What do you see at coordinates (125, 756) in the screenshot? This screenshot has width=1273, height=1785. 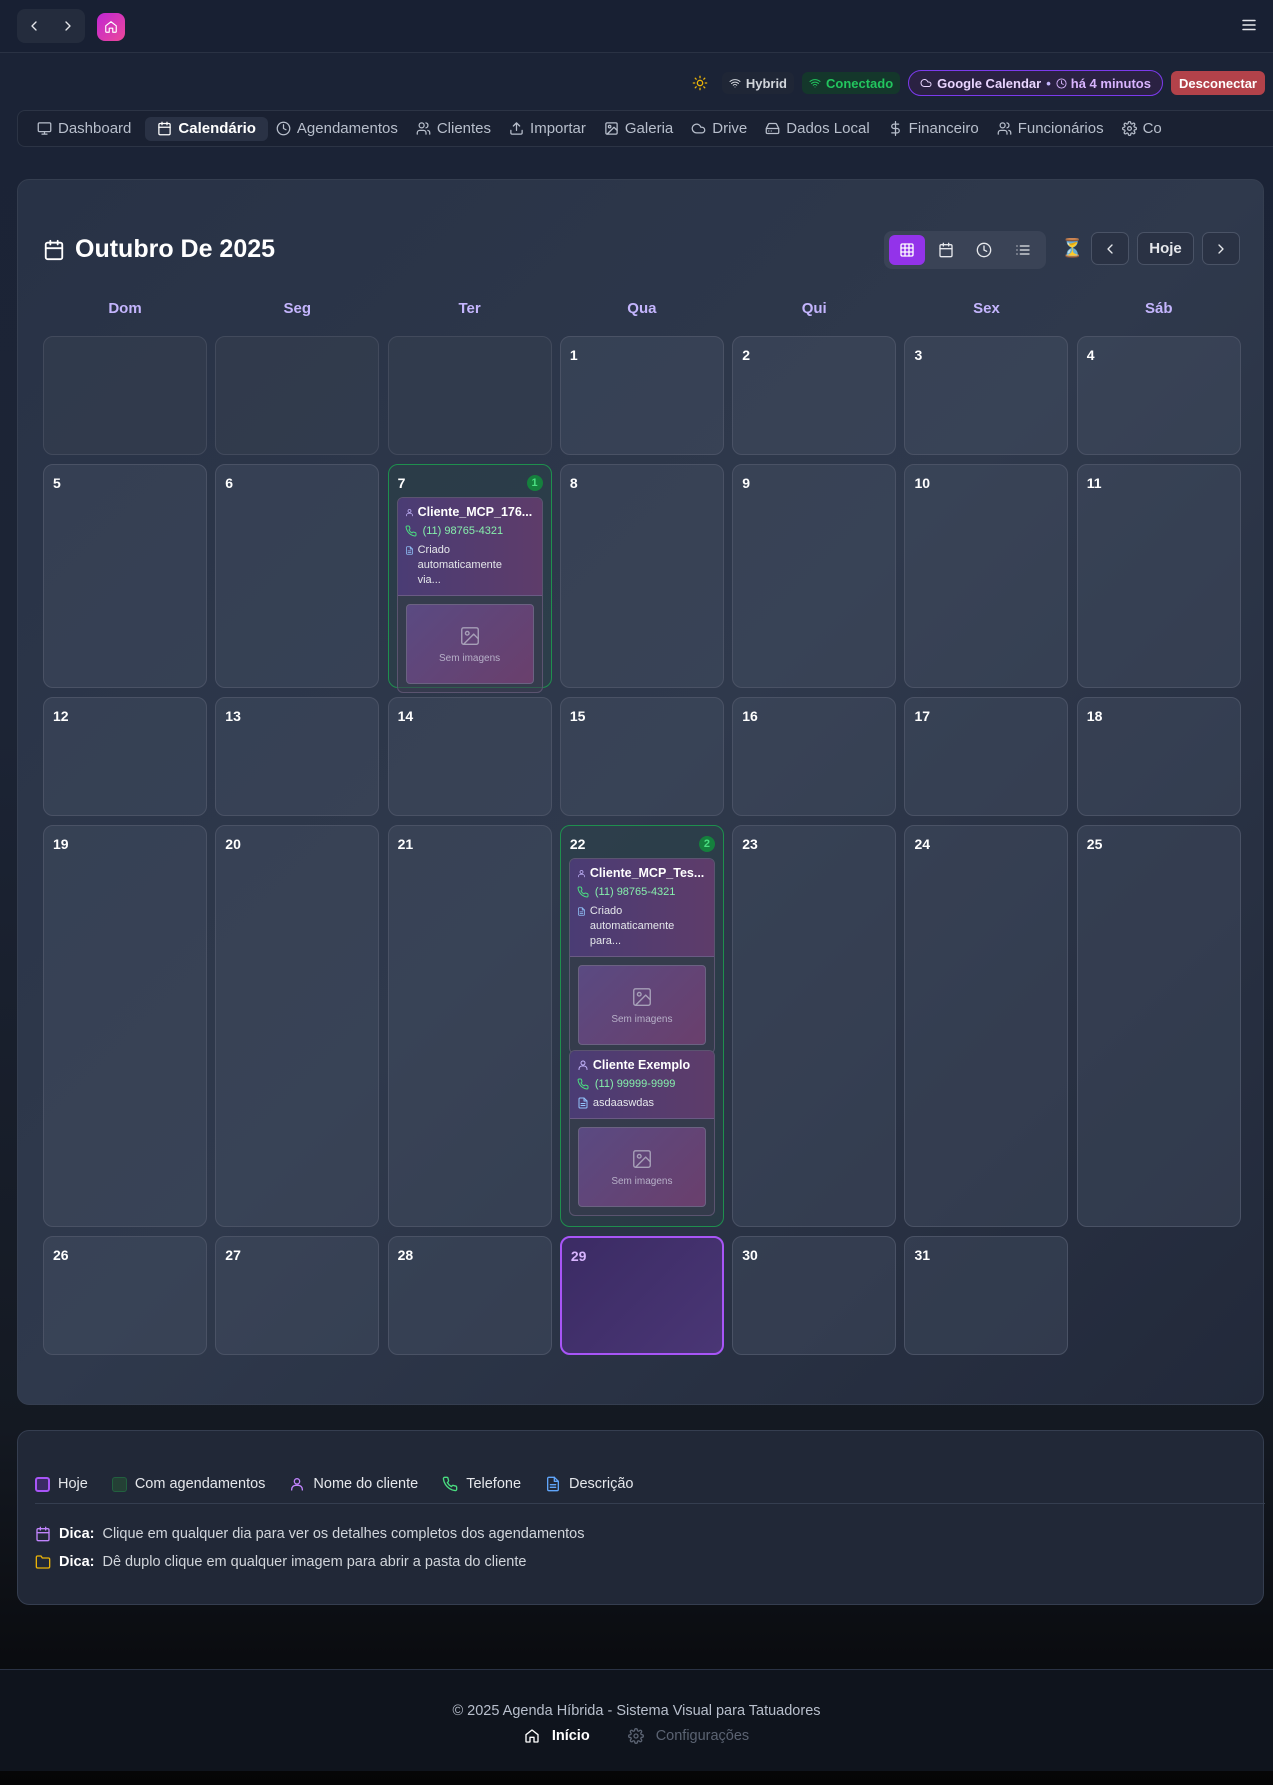 I see `day-cell: 12` at bounding box center [125, 756].